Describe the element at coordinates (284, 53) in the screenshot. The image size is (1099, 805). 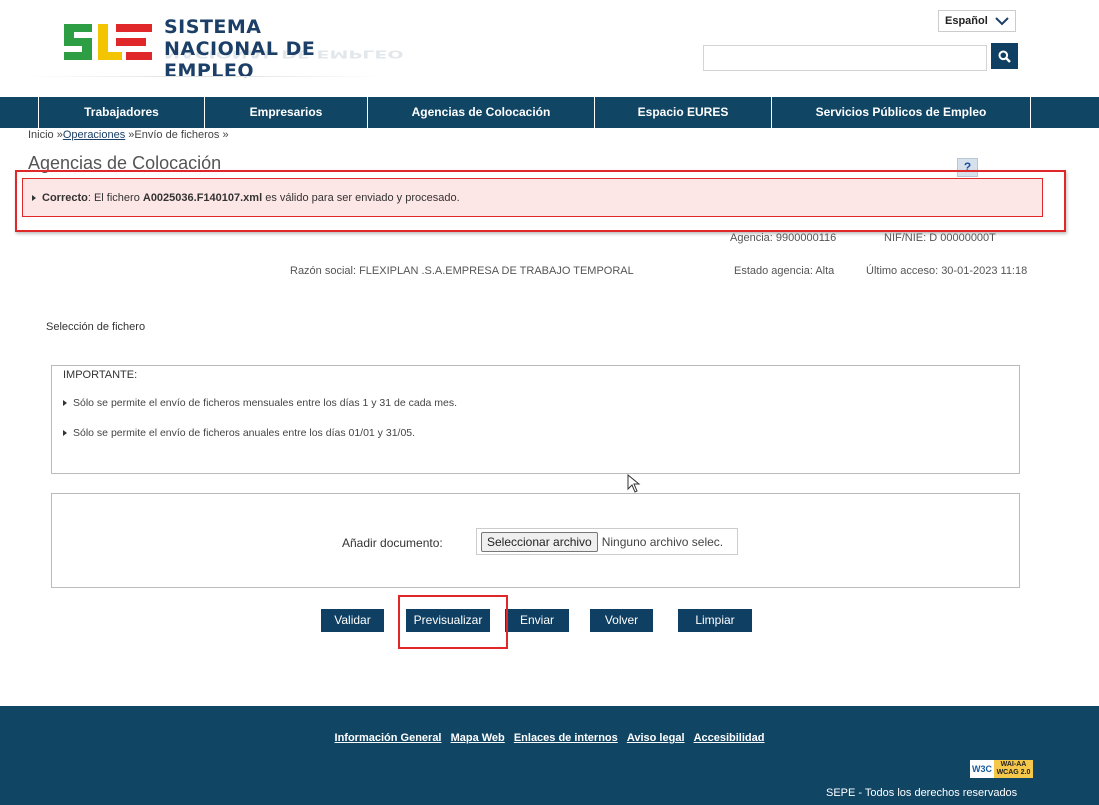
I see `logo-reflection: NACIONAL DE EMPLEO` at that location.